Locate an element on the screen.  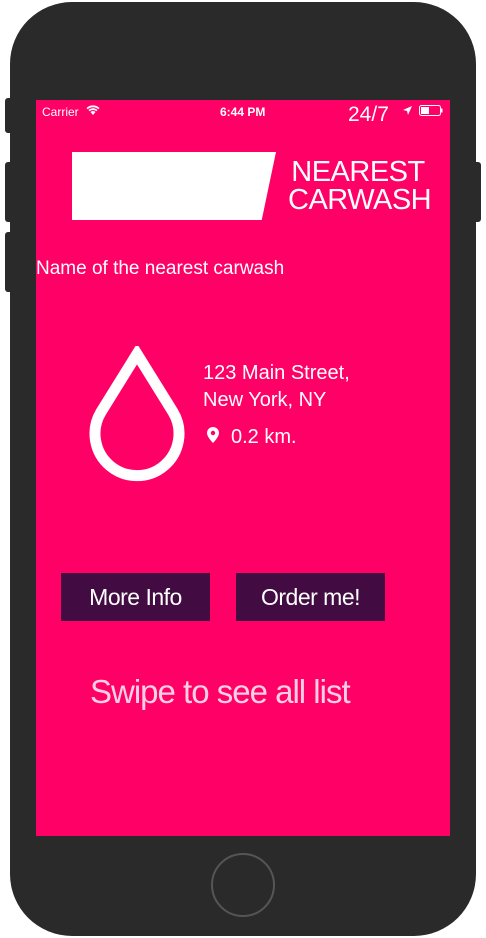
distance-label: 0.2 km. is located at coordinates (264, 437).